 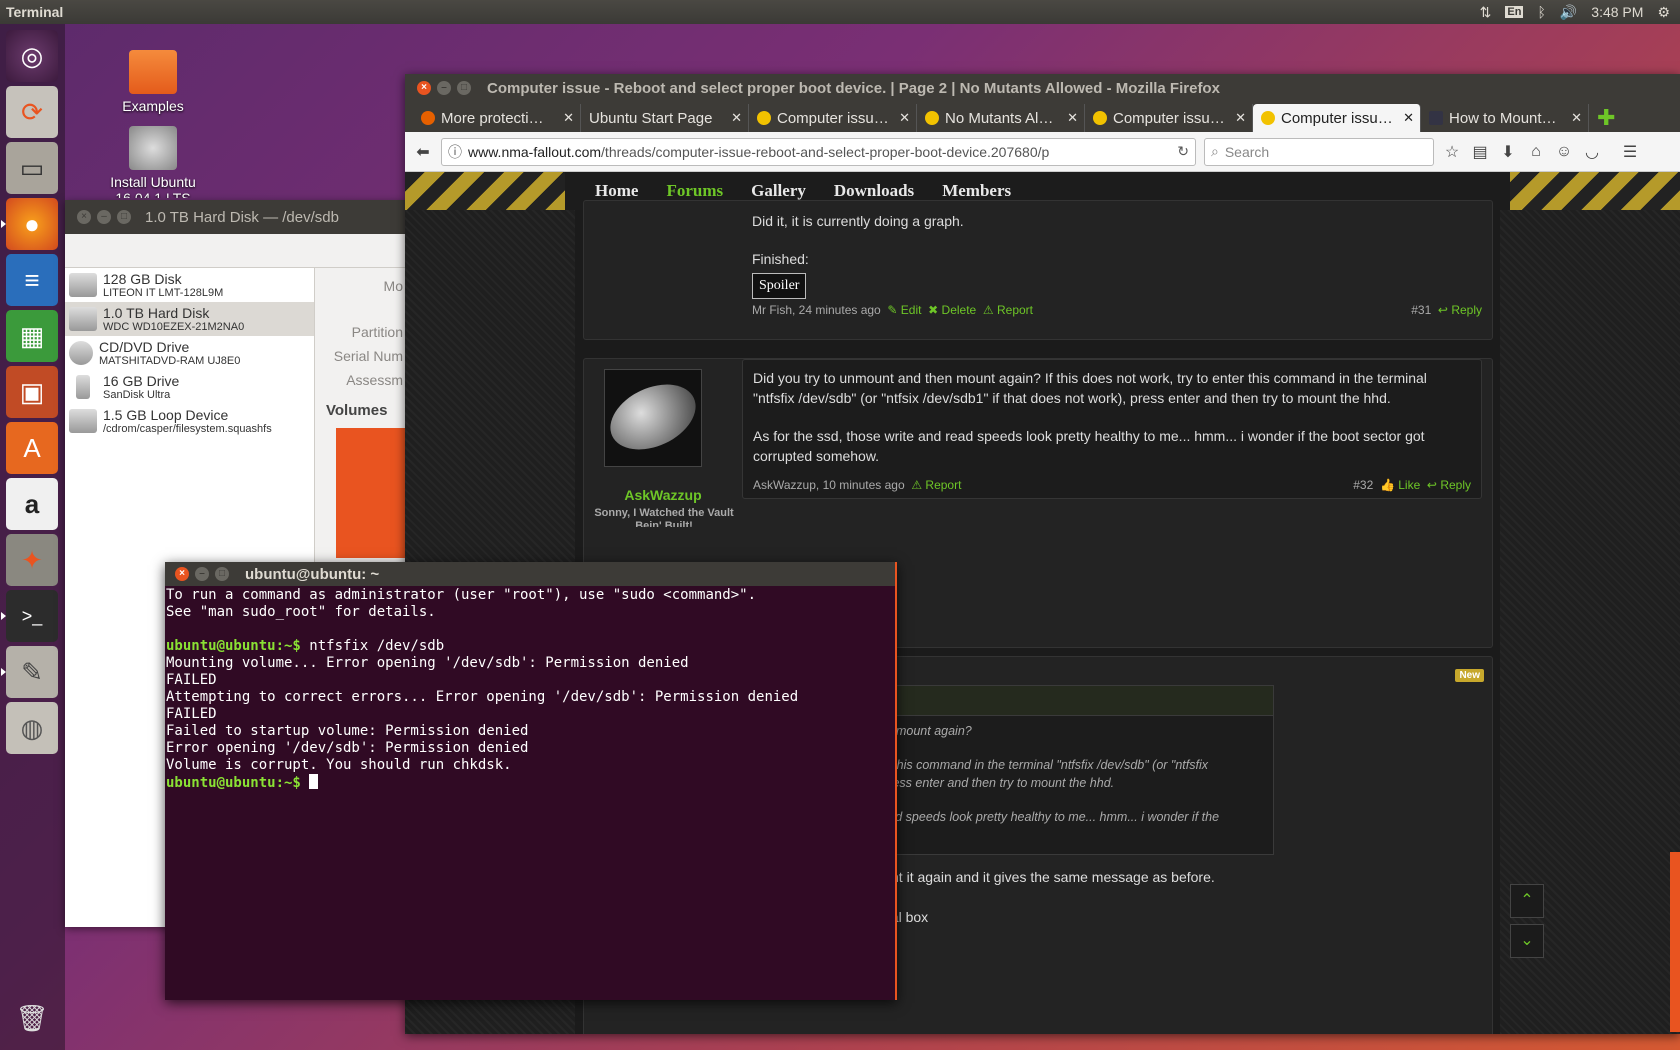 I want to click on post-number: #32, so click(x=1363, y=485).